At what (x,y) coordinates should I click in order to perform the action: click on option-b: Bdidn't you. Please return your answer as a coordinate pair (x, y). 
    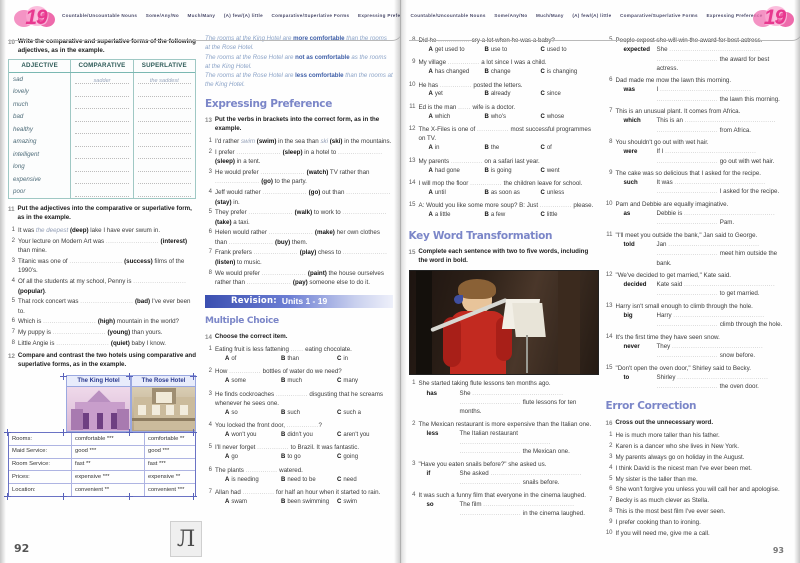
    Looking at the image, I should click on (309, 435).